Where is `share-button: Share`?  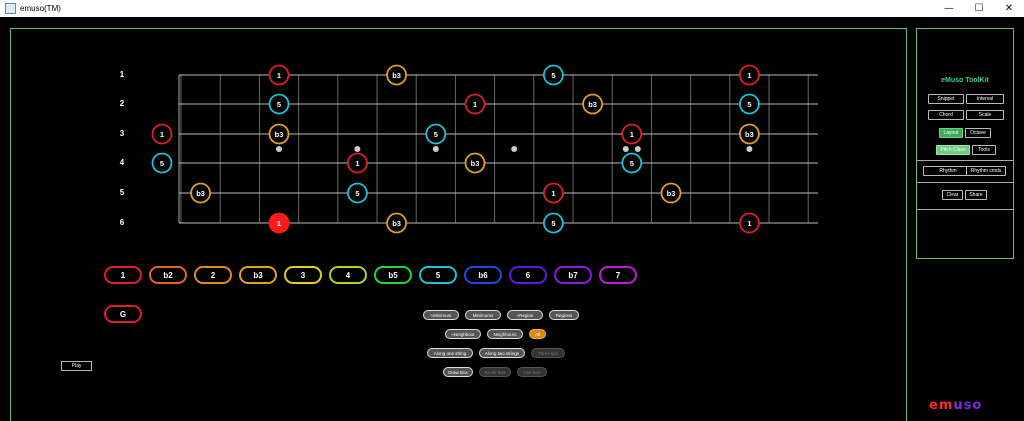
share-button: Share is located at coordinates (976, 195).